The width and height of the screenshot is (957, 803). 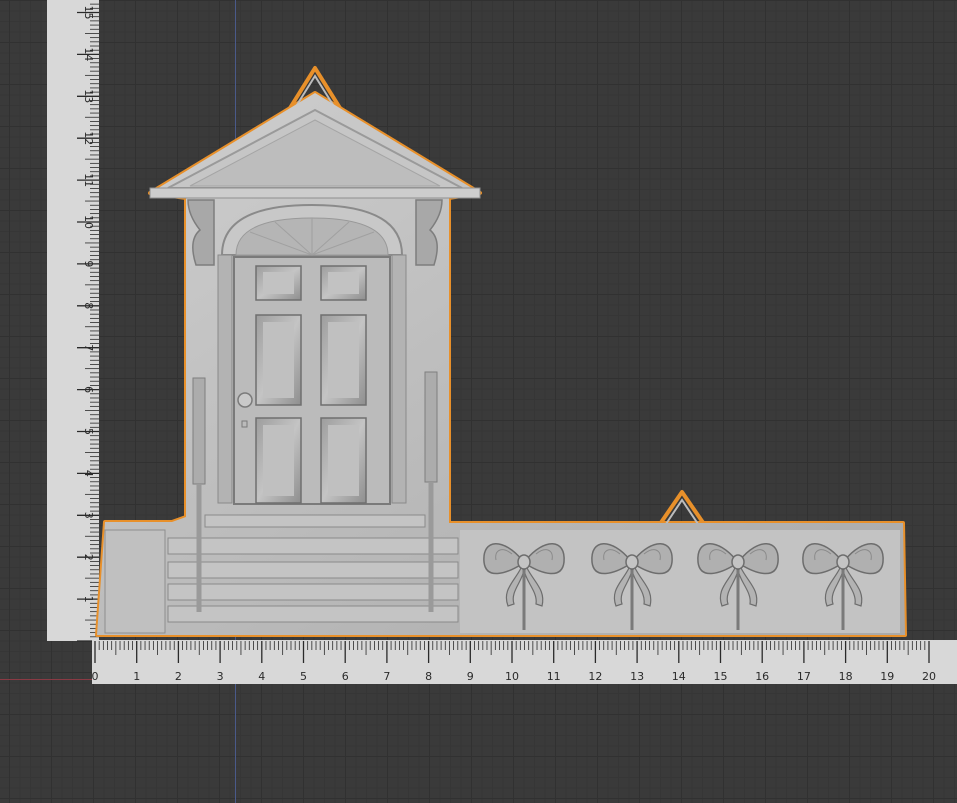 I want to click on vertical-ruler-label: 14, so click(x=88, y=54).